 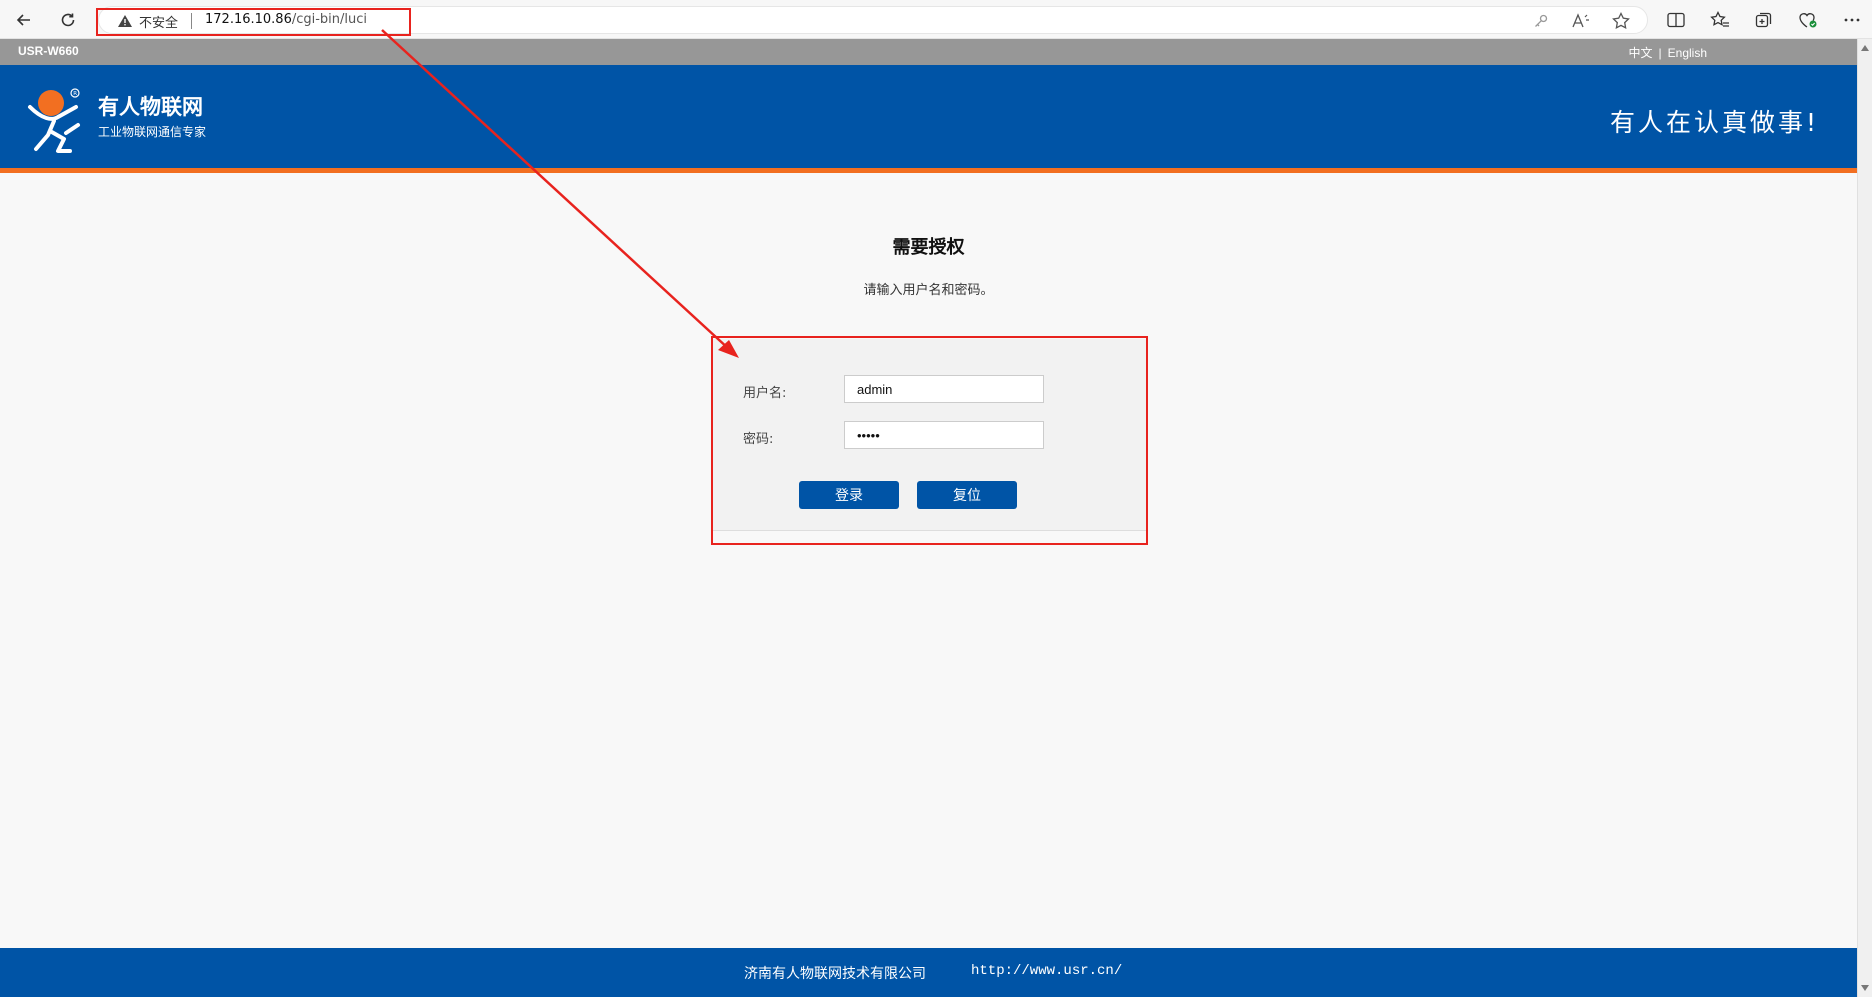 I want to click on refresh-icon, so click(x=68, y=20).